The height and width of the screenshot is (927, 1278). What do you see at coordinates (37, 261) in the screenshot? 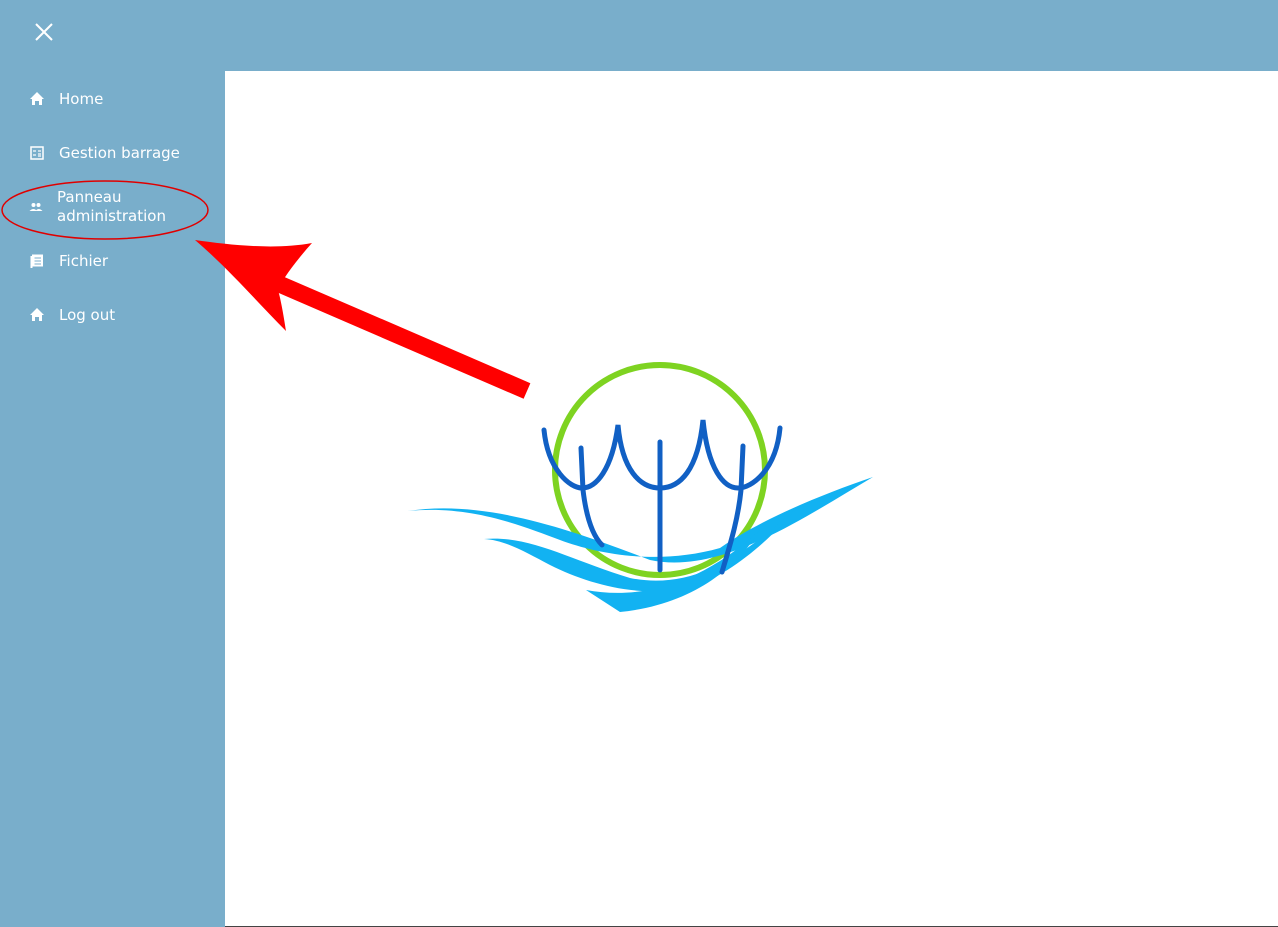
I see `document-icon` at bounding box center [37, 261].